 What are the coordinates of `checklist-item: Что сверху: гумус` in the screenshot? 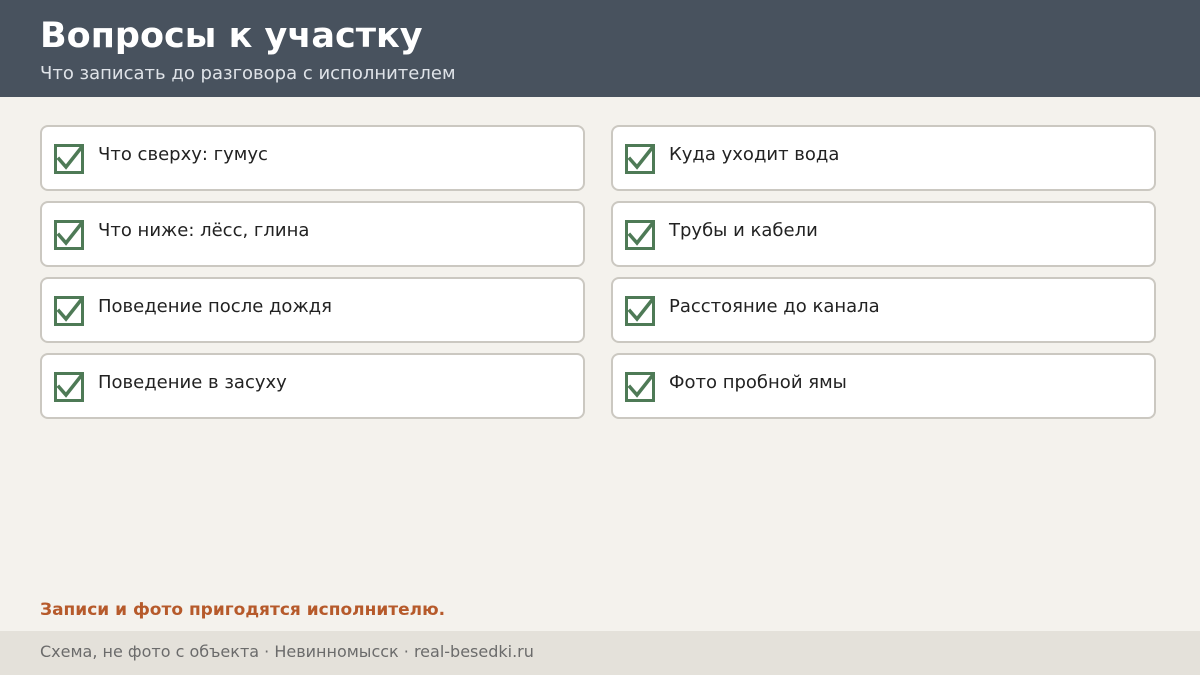 It's located at (312, 158).